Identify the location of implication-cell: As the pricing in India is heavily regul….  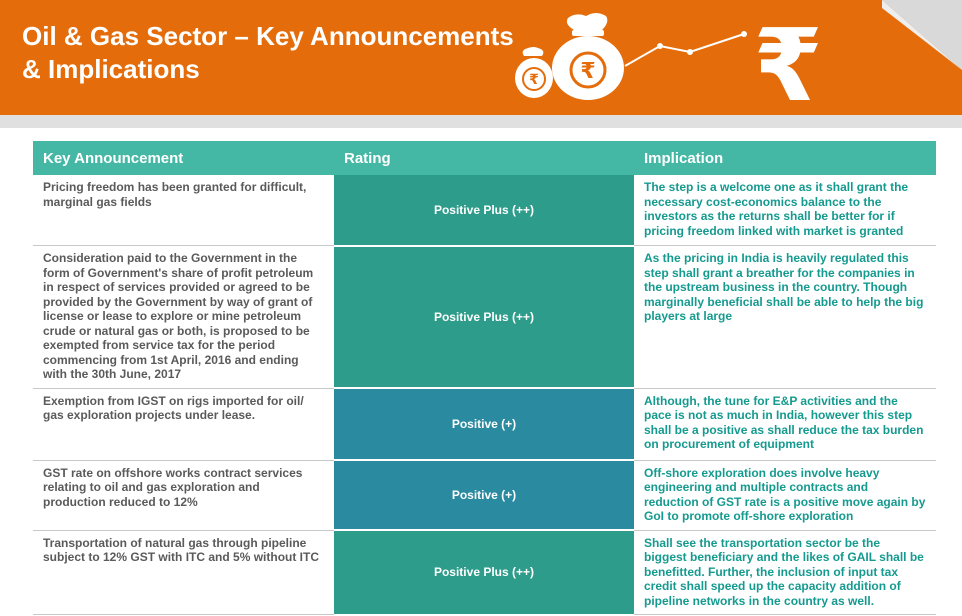
(785, 317).